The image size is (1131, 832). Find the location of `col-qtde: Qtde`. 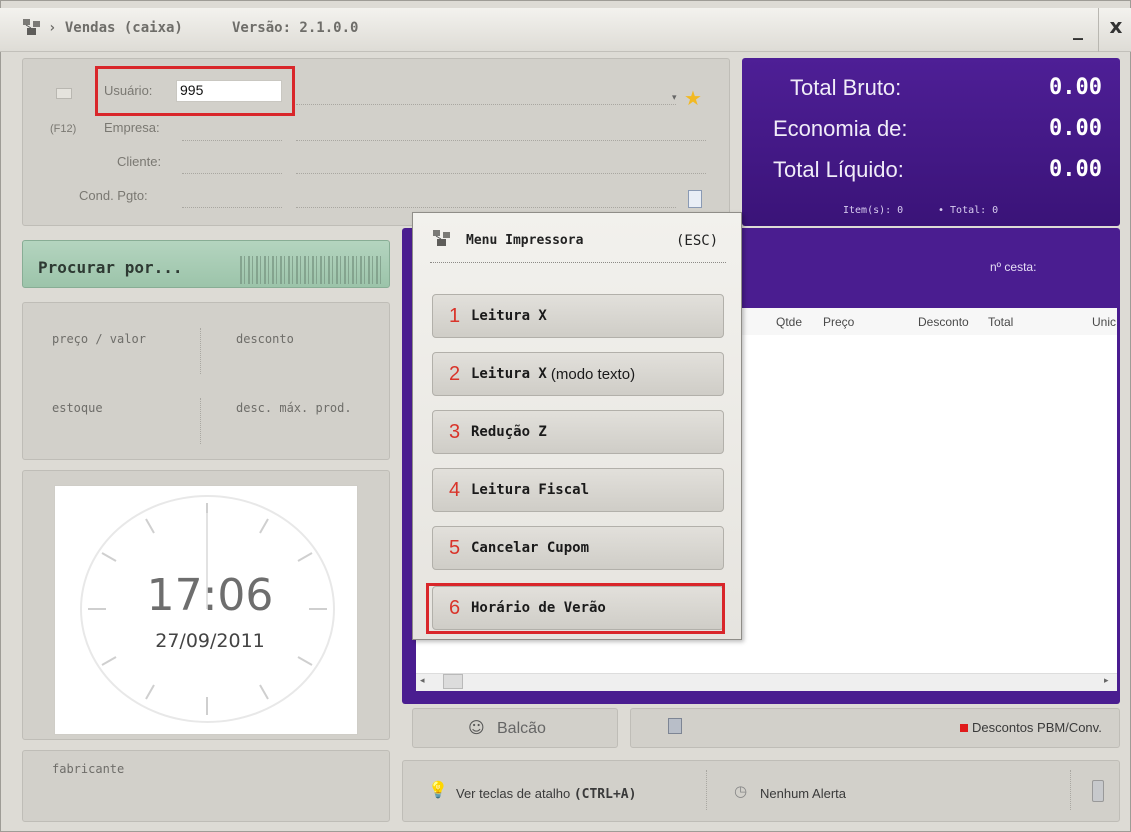

col-qtde: Qtde is located at coordinates (789, 322).